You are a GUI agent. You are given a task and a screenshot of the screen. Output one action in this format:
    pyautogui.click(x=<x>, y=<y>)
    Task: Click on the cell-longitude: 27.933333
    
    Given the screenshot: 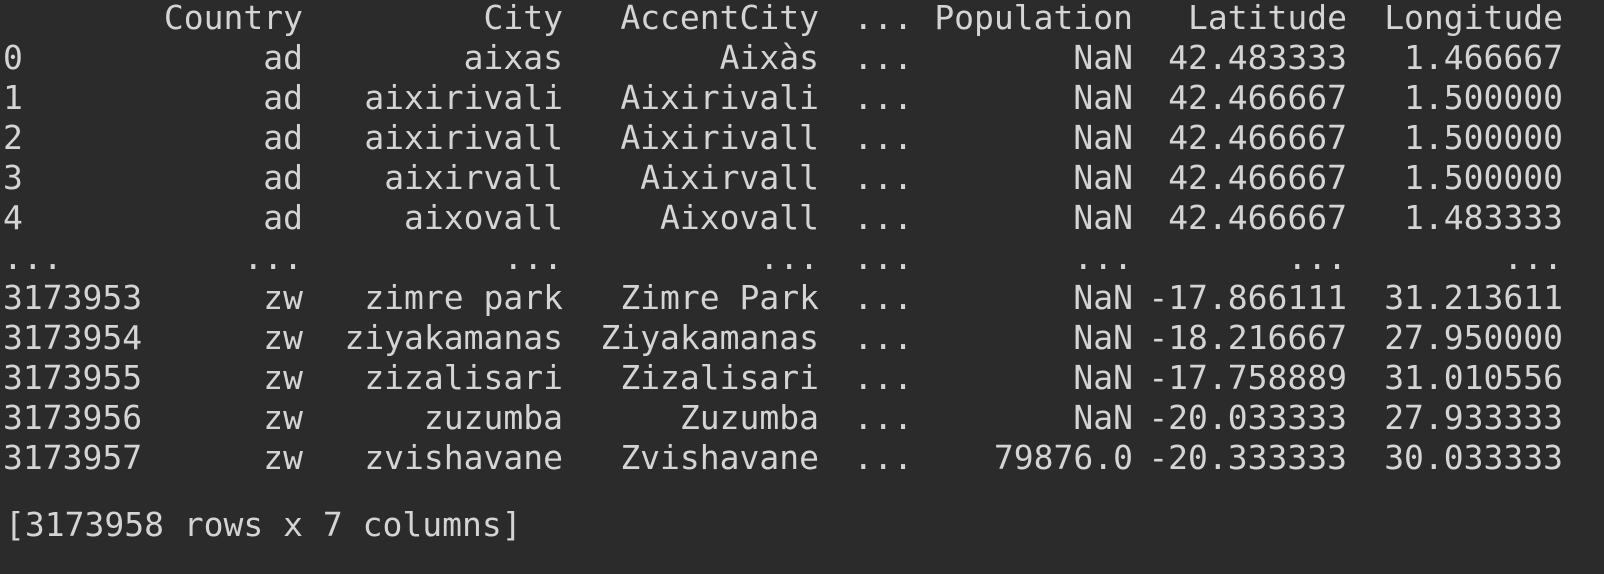 What is the action you would take?
    pyautogui.click(x=1473, y=417)
    